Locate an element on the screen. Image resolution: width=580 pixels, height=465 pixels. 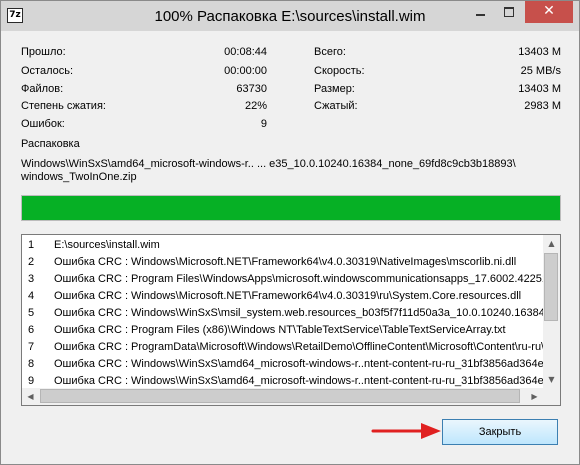
horizontal-scroll-thumb is located at coordinates (280, 396).